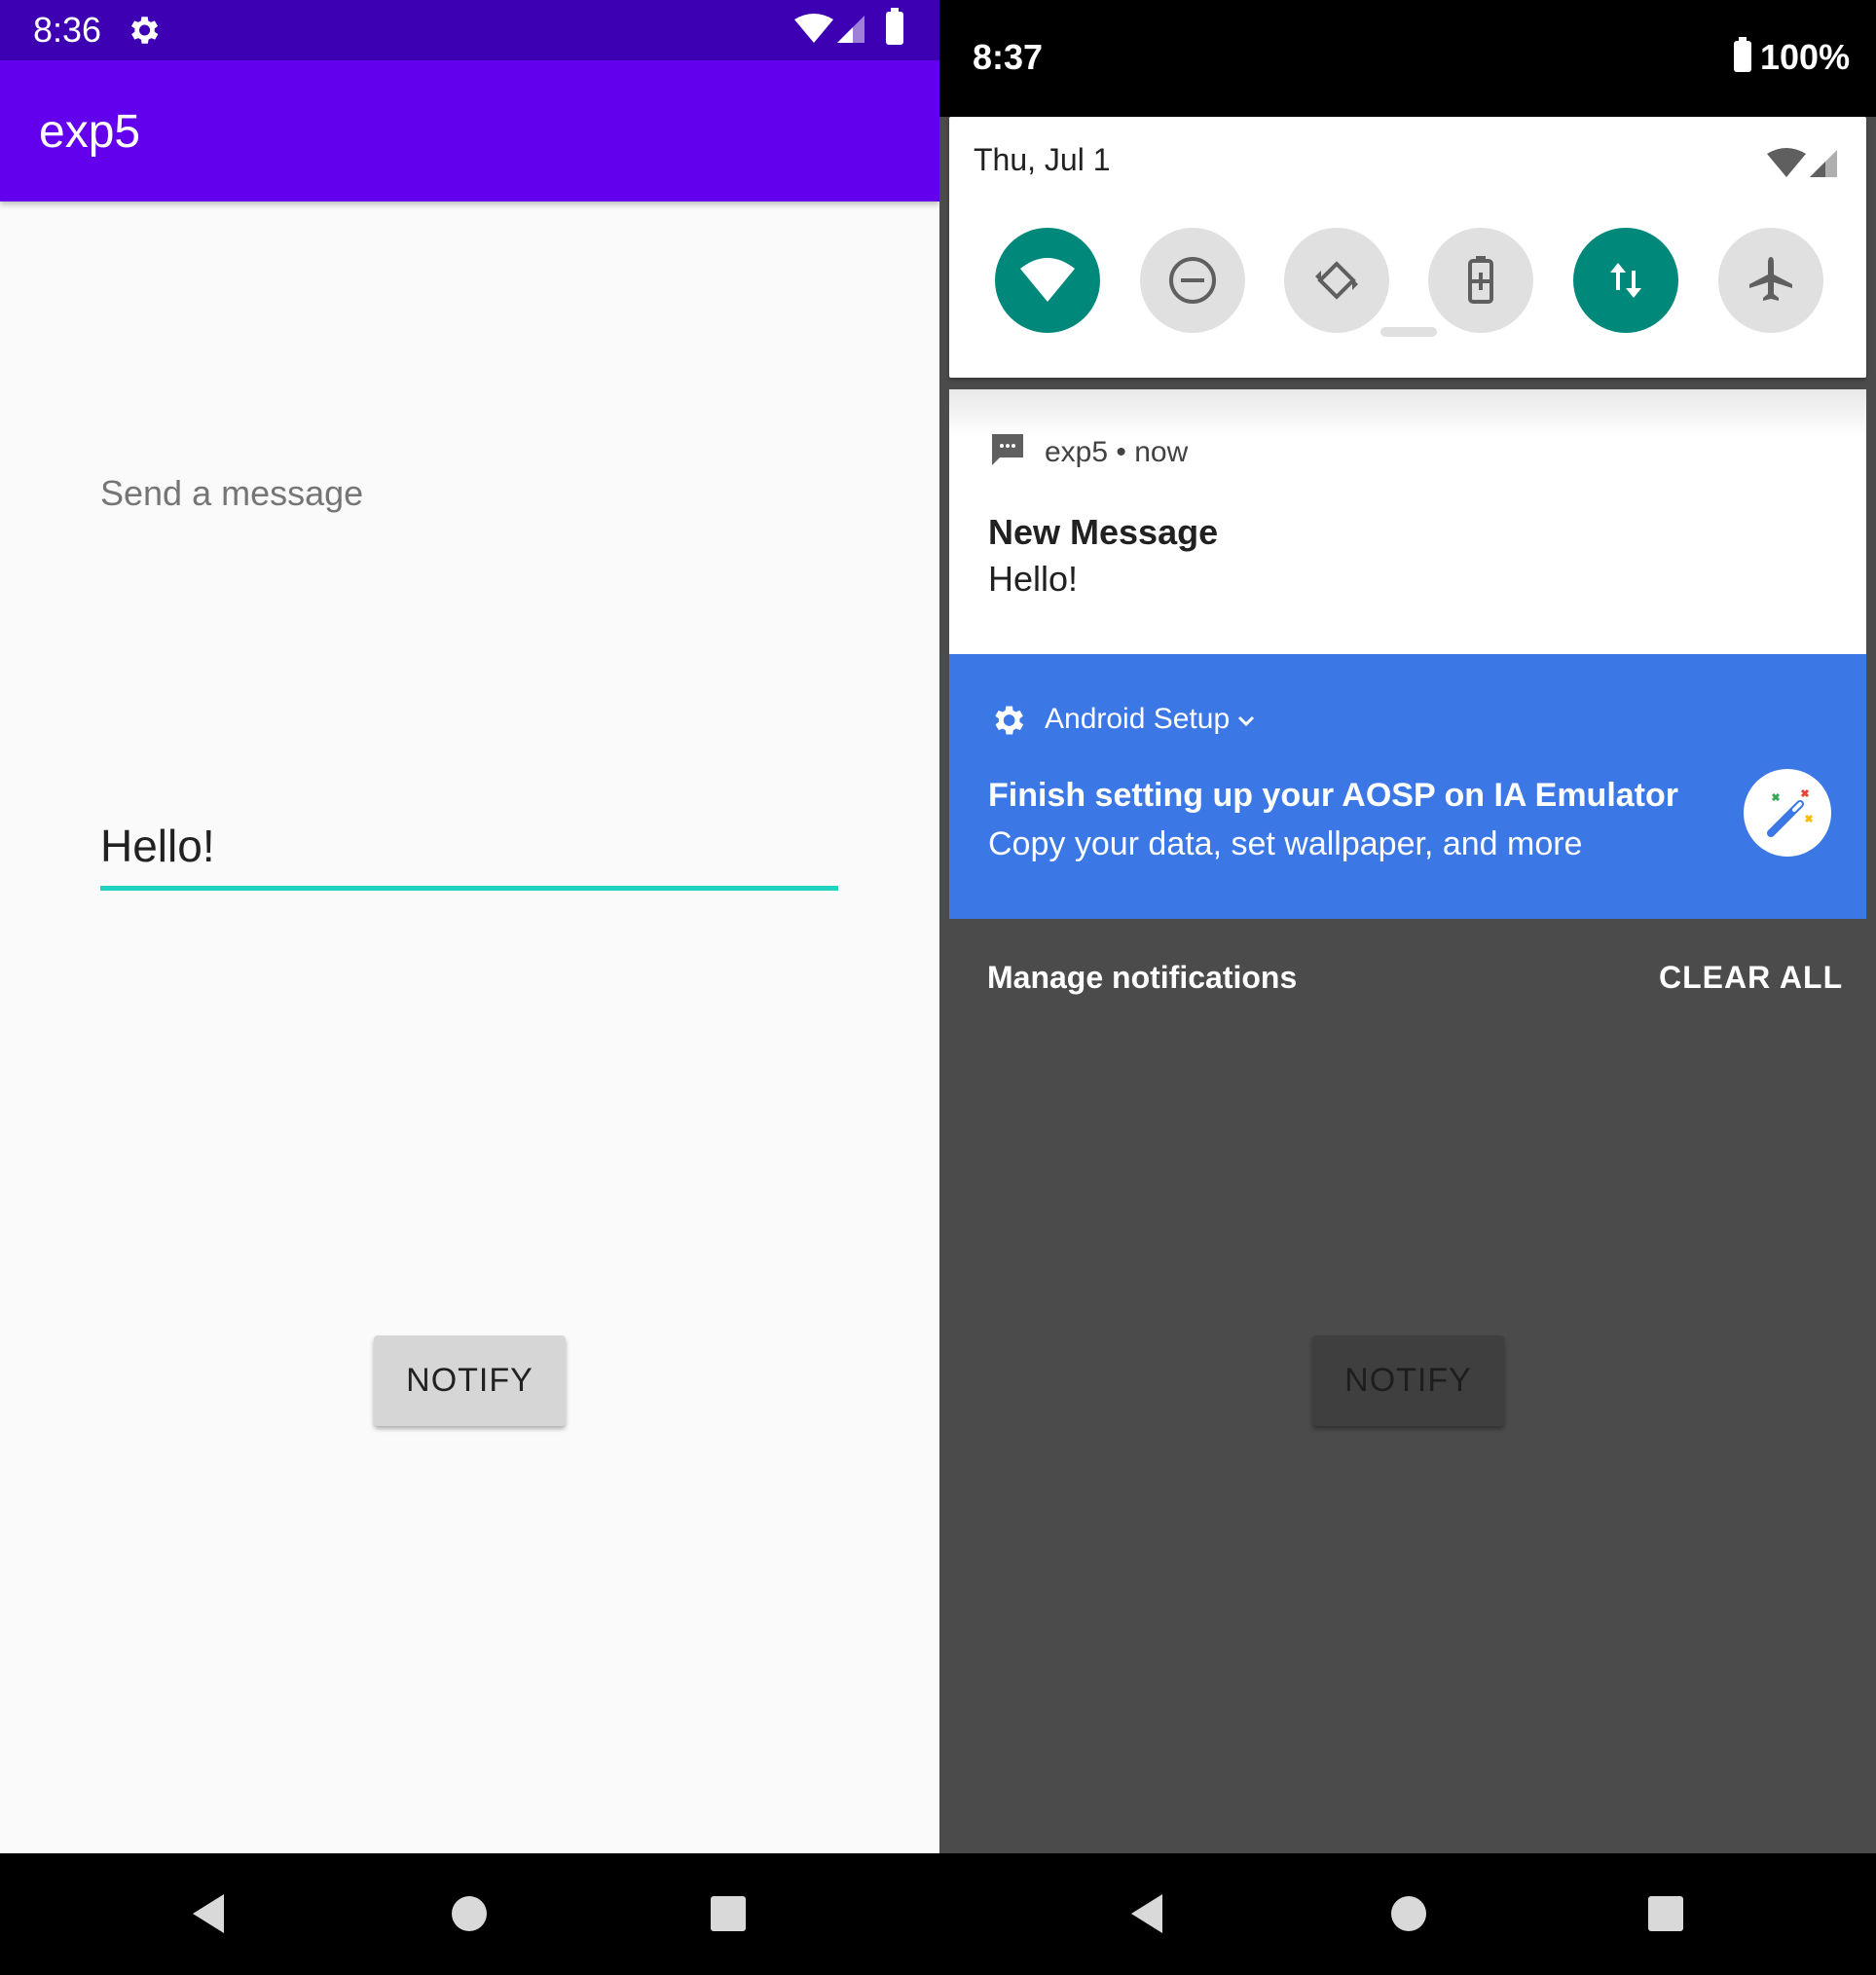 Image resolution: width=1876 pixels, height=1975 pixels. Describe the element at coordinates (1806, 57) in the screenshot. I see `battery-percent: 100%` at that location.